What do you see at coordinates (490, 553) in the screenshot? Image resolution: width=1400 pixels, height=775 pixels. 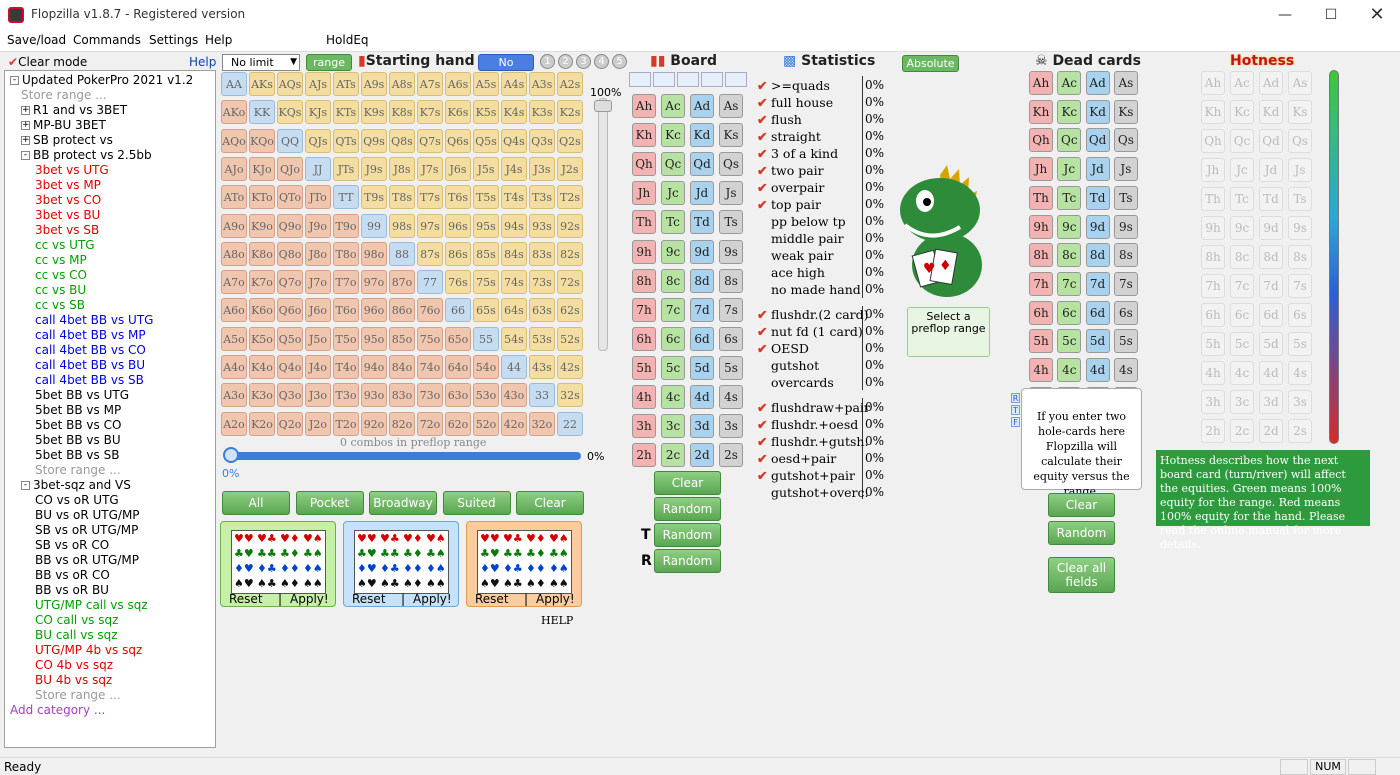 I see `suit-pair-icon: ♣♥` at bounding box center [490, 553].